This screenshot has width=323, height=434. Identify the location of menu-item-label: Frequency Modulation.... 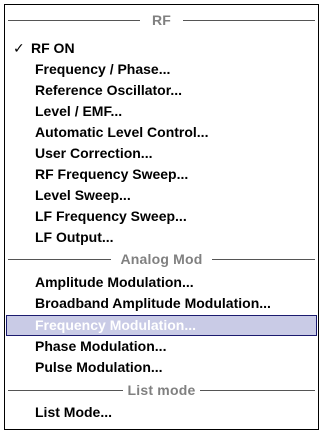
(116, 325).